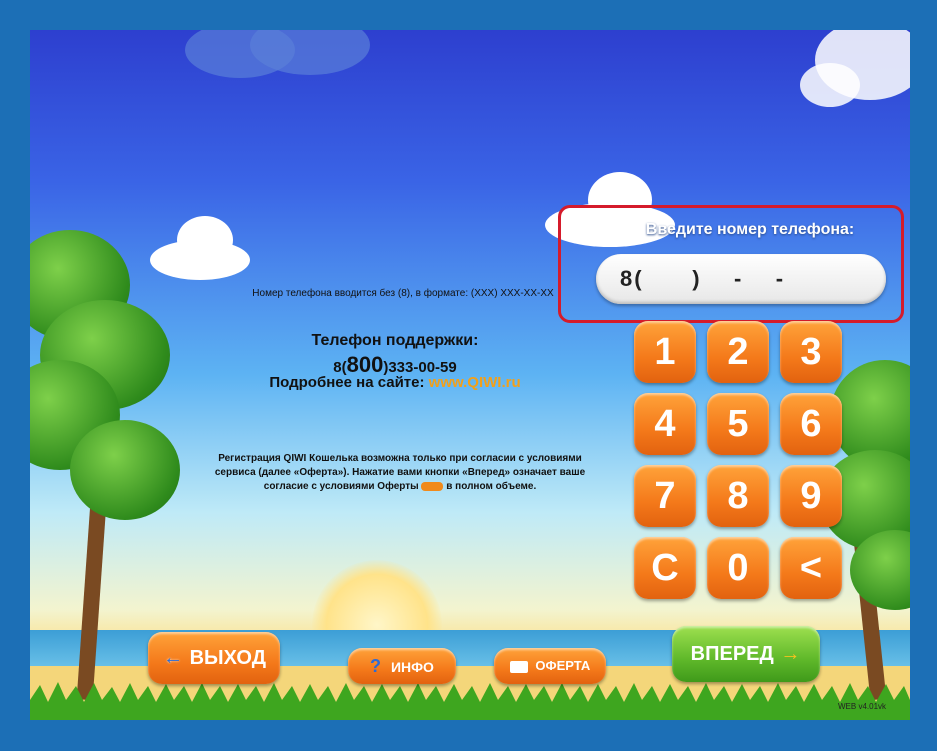 The width and height of the screenshot is (937, 751). I want to click on site-info: Подробнее на сайте: www.QIWI.ru, so click(395, 382).